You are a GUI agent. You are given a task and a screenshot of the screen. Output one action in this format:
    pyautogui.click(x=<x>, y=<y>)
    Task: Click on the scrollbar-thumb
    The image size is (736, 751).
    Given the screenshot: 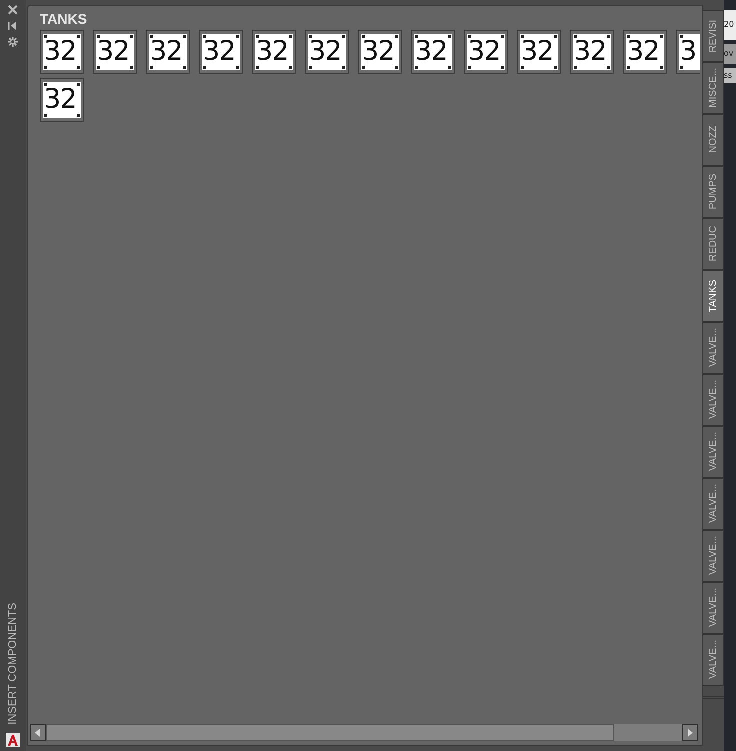 What is the action you would take?
    pyautogui.click(x=330, y=732)
    